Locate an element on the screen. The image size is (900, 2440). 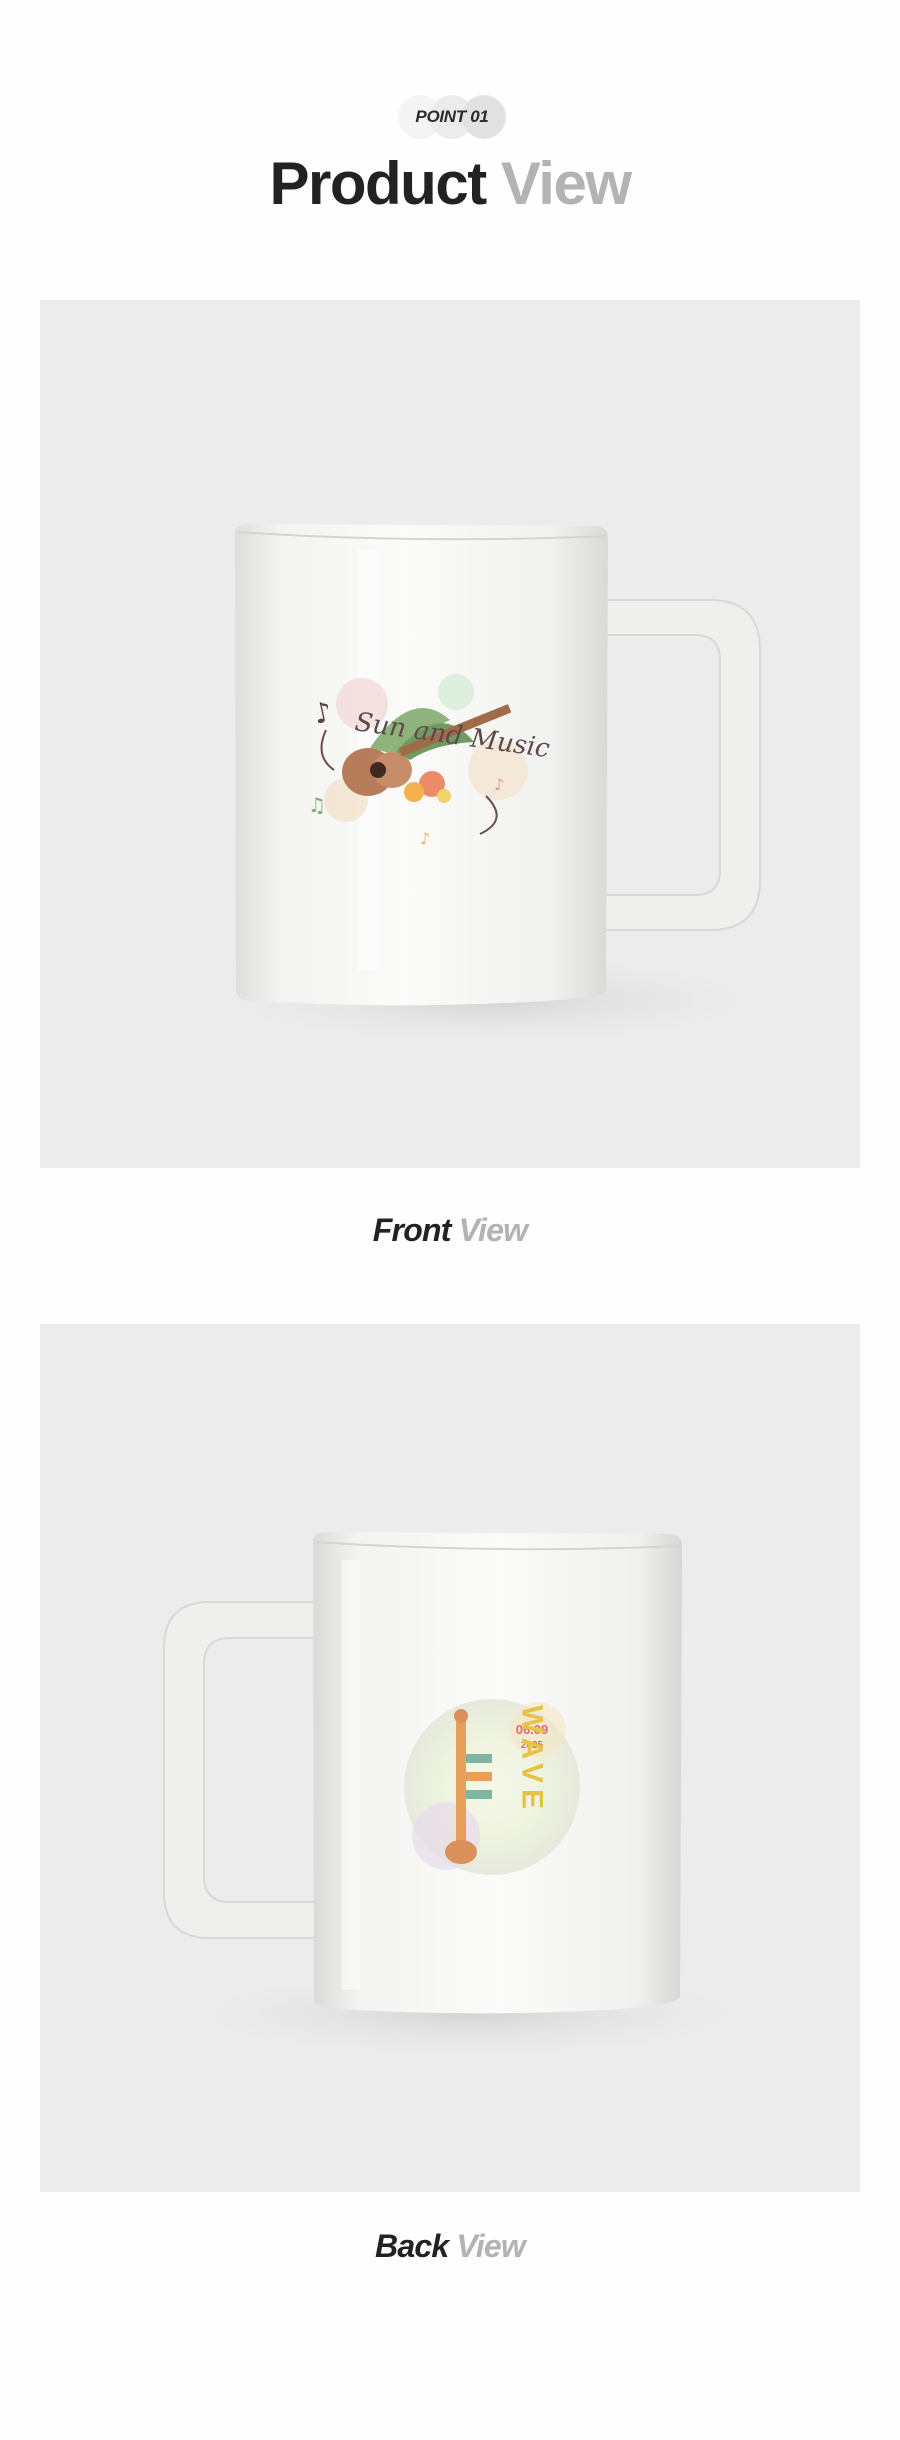
back-caption-accent: View is located at coordinates (490, 2246).